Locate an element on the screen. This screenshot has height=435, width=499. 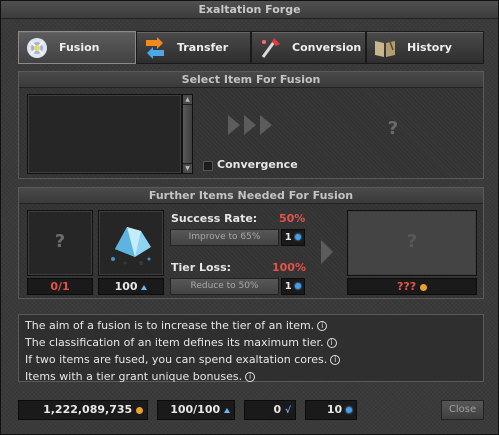
gold-balance: 1,222,089,735 is located at coordinates (83, 410).